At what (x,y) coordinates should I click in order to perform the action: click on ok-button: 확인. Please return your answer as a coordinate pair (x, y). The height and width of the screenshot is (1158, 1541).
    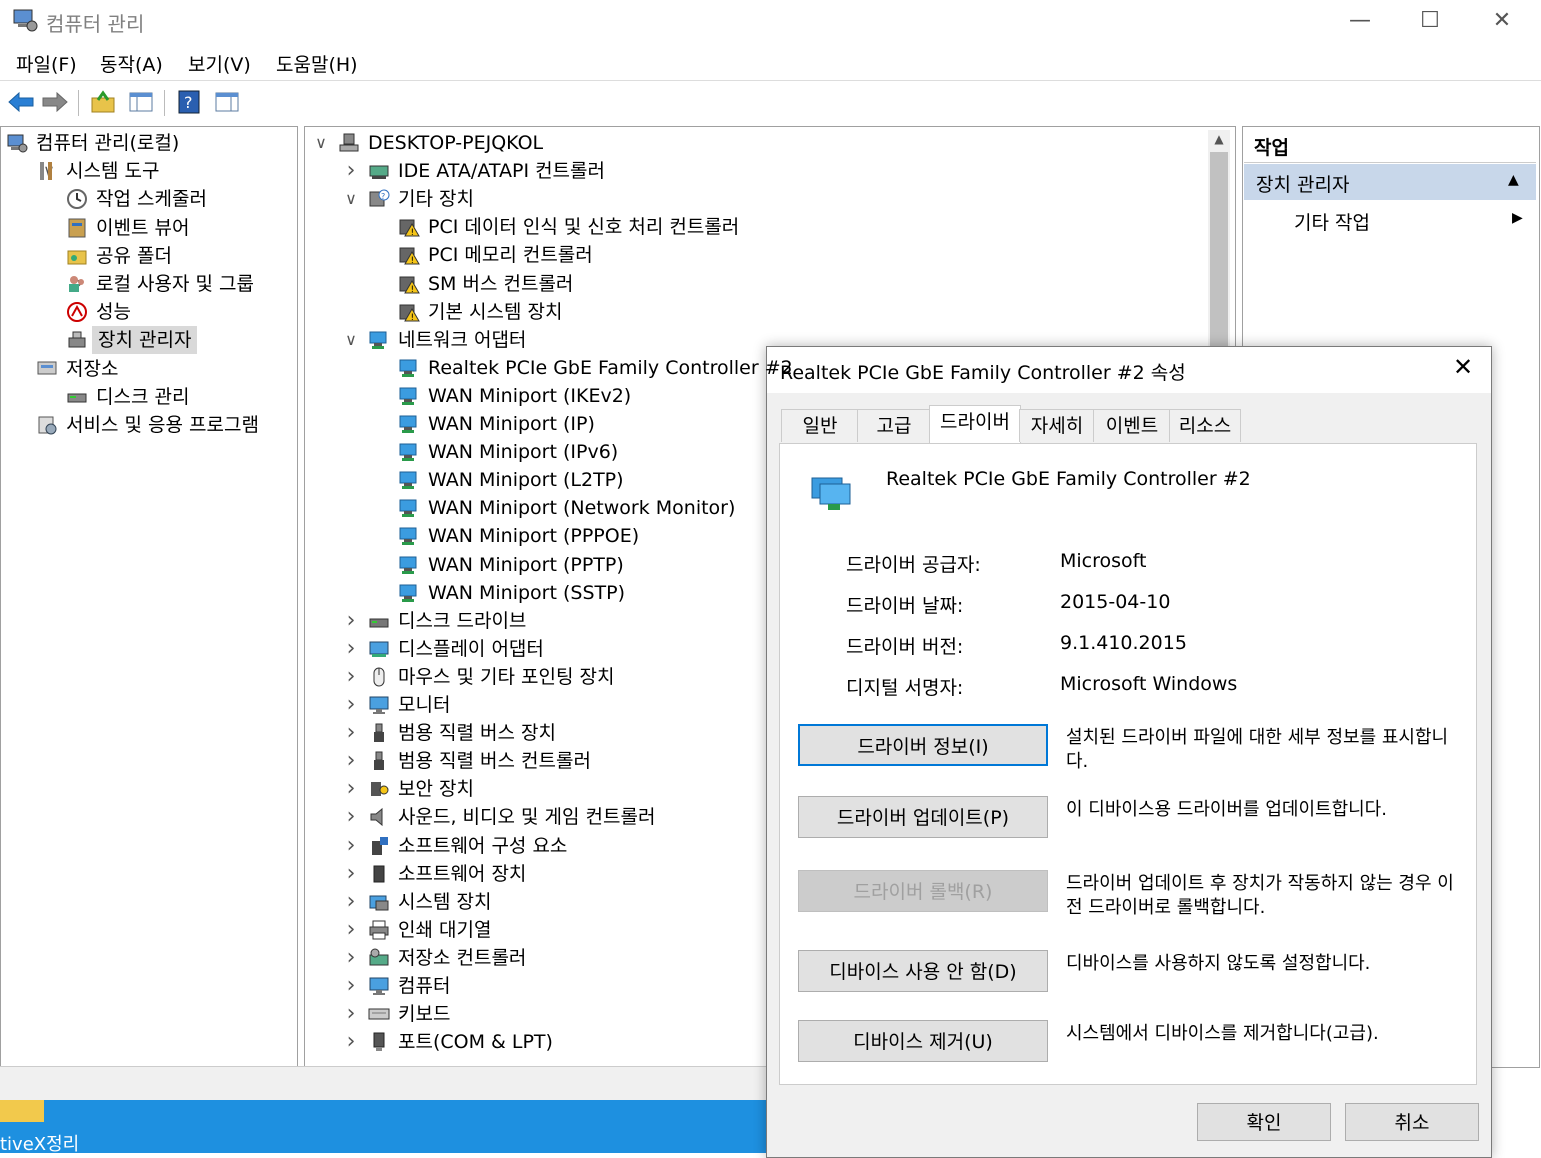
    Looking at the image, I should click on (1264, 1122).